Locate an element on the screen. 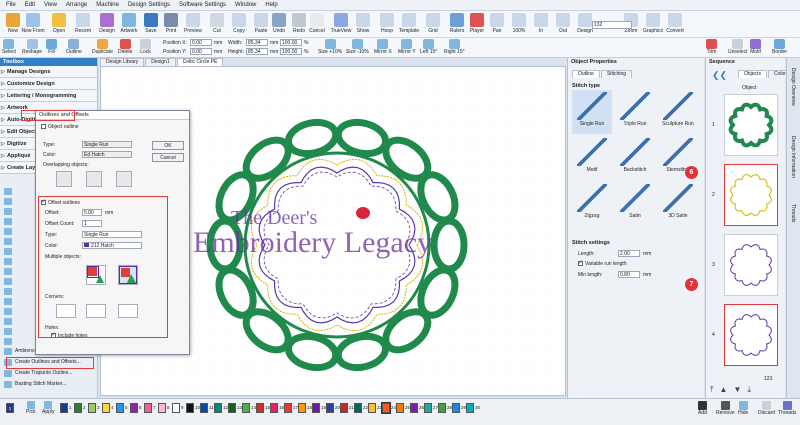 The image size is (800, 425). move-bottom-icon: ⤓ is located at coordinates (749, 390).